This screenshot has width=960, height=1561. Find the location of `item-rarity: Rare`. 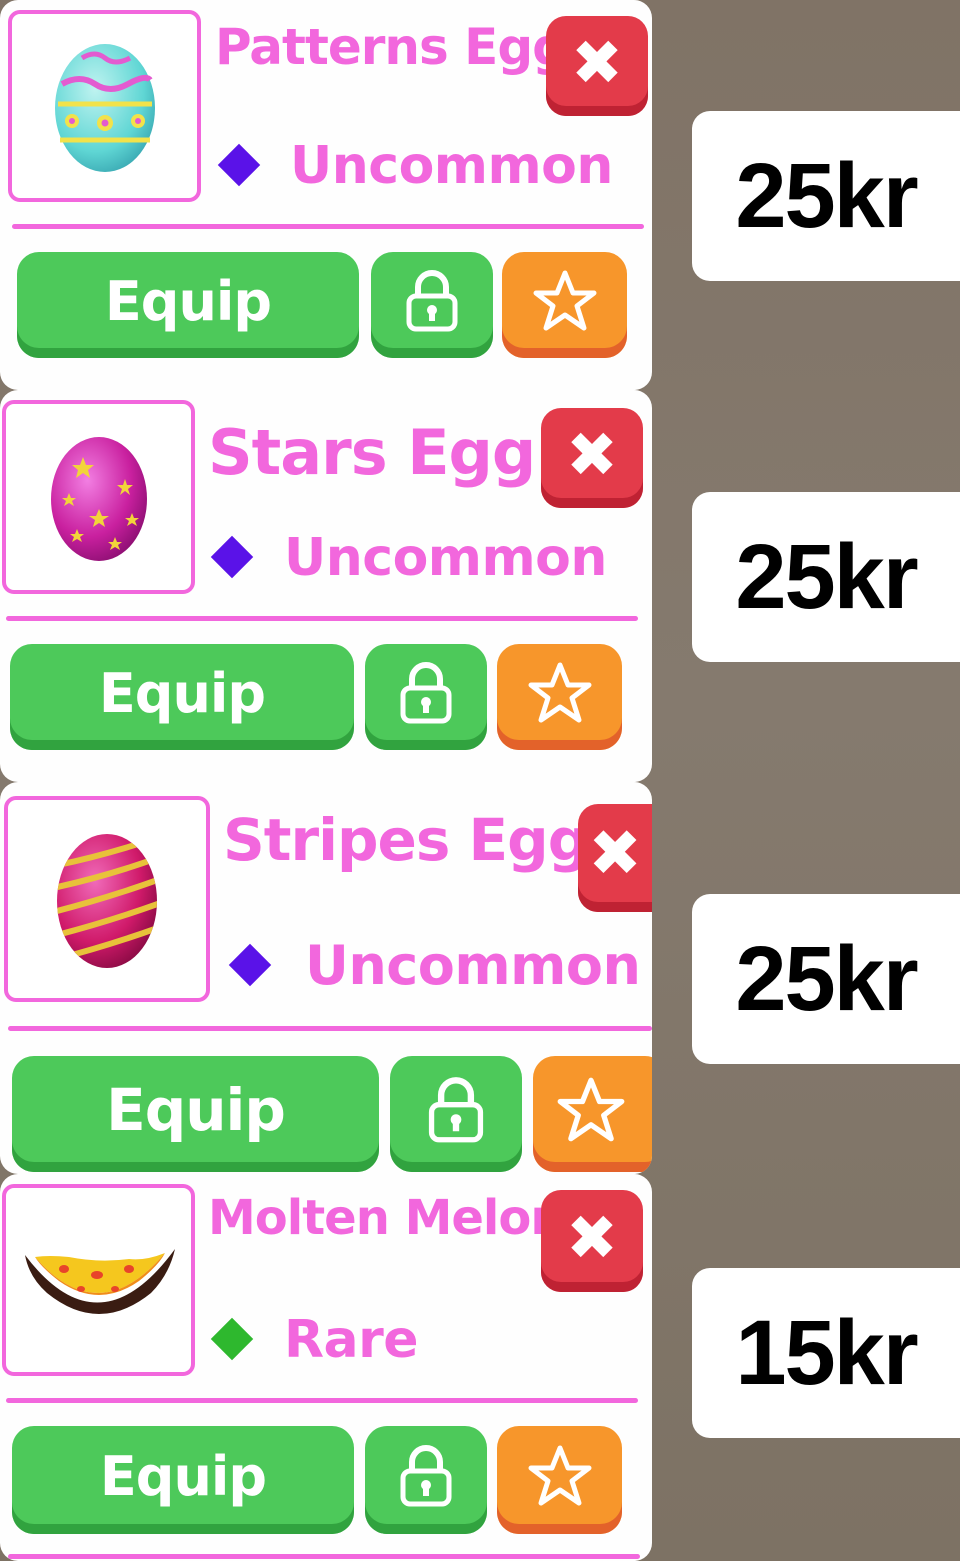

item-rarity: Rare is located at coordinates (351, 1340).